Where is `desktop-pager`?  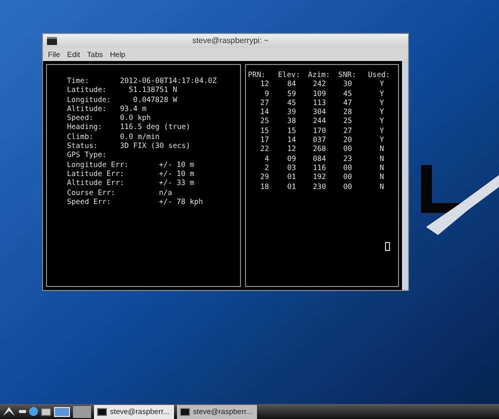 desktop-pager is located at coordinates (82, 412).